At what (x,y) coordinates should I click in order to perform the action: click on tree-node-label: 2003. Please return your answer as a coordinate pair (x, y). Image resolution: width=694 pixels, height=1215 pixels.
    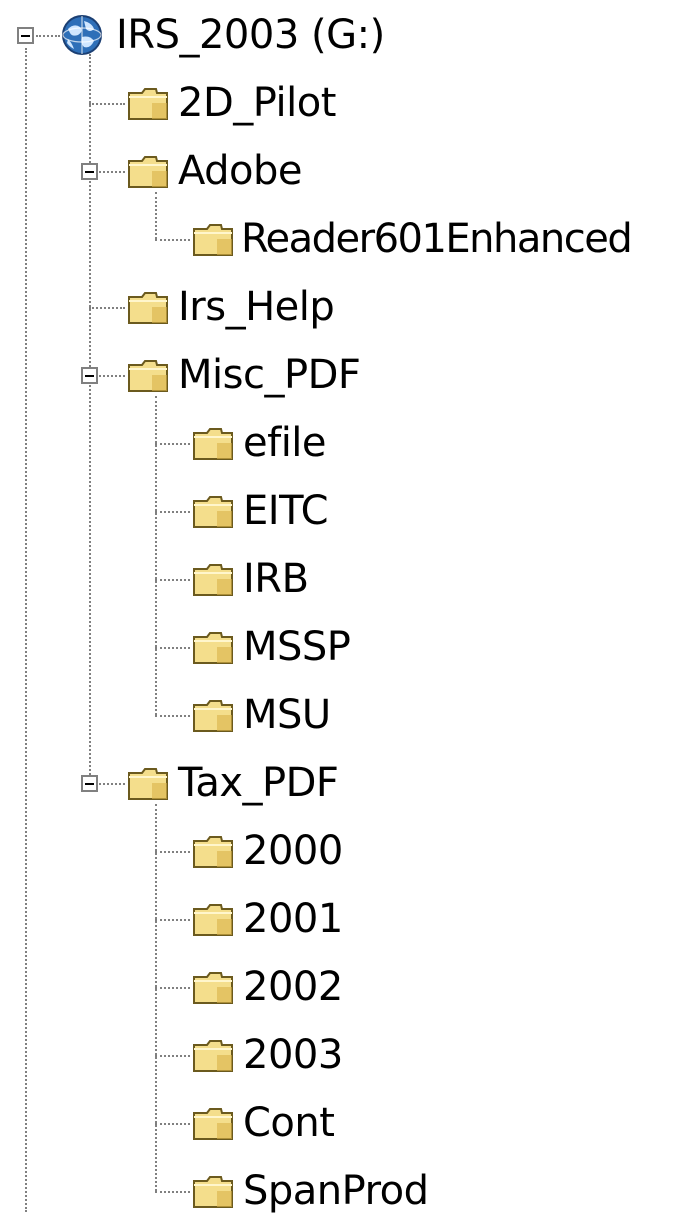
    Looking at the image, I should click on (293, 1055).